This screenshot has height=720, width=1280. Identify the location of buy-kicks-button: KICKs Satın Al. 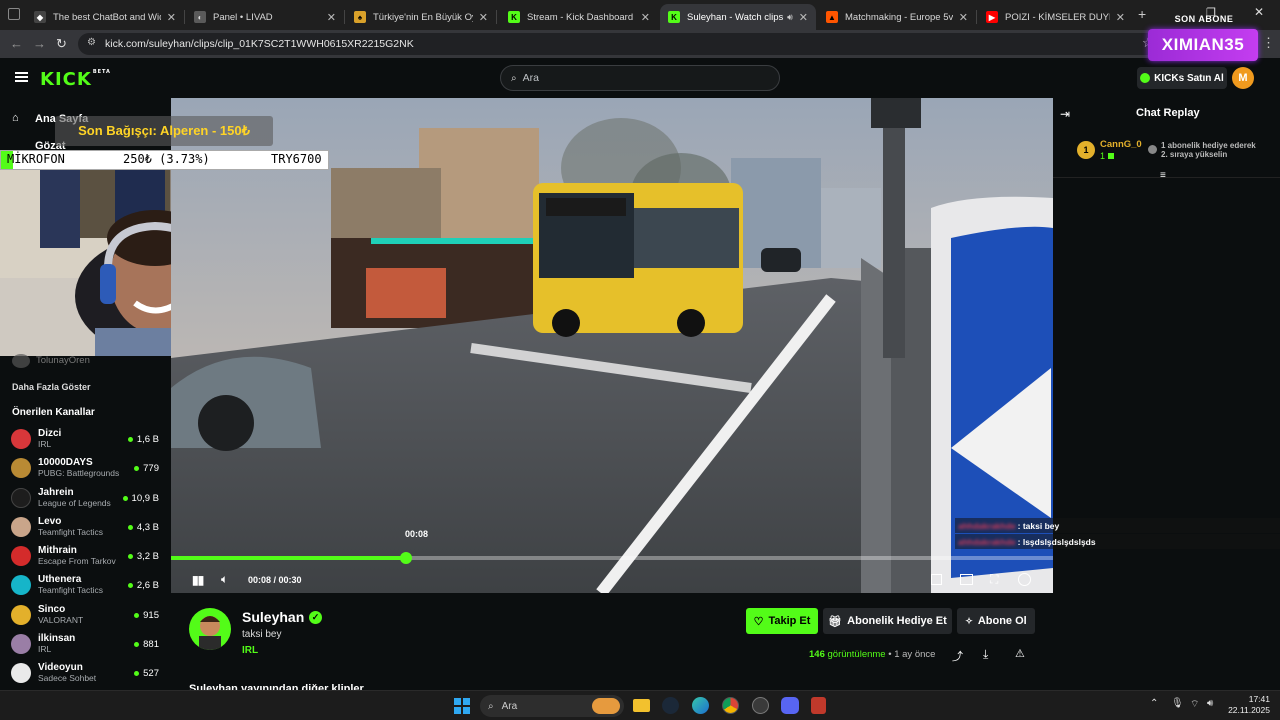
(1182, 78).